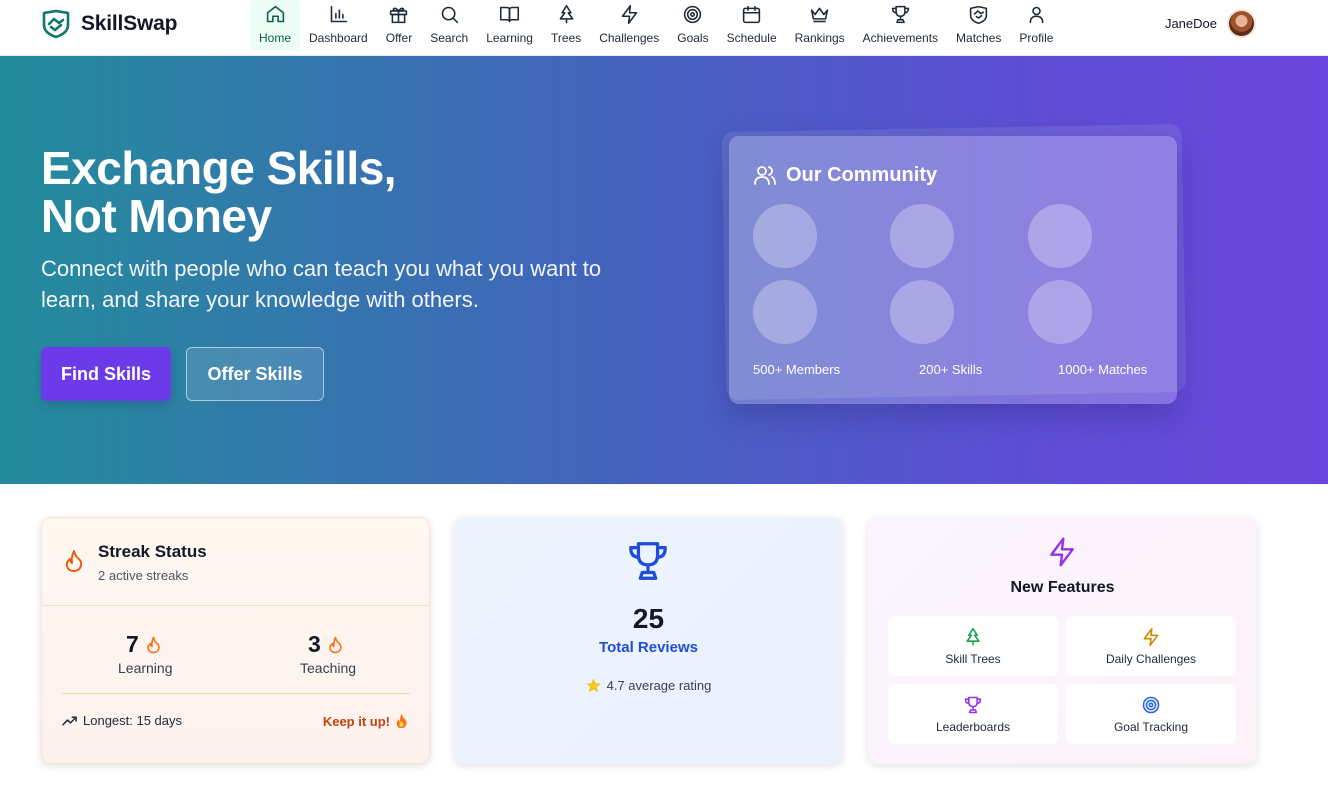 The image size is (1328, 796). What do you see at coordinates (106, 374) in the screenshot?
I see `find-skills-button: Find Skills` at bounding box center [106, 374].